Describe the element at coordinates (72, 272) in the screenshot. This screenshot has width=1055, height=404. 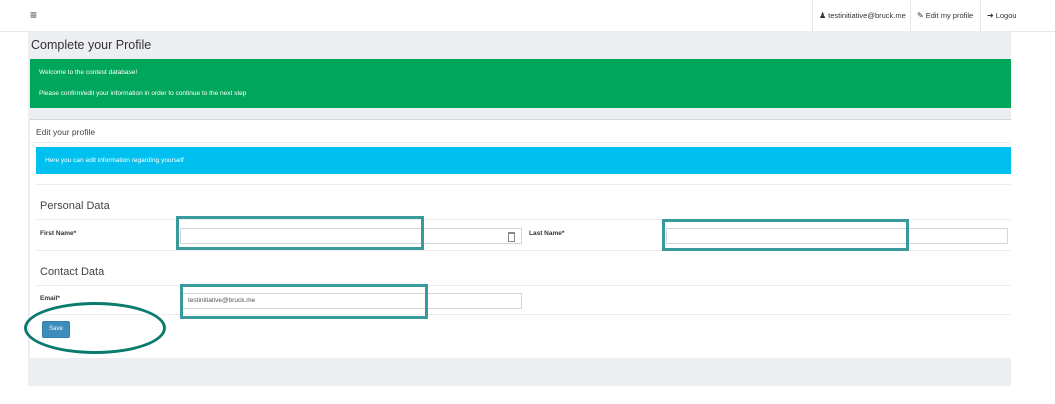
I see `contact-data-heading: Contact Data` at that location.